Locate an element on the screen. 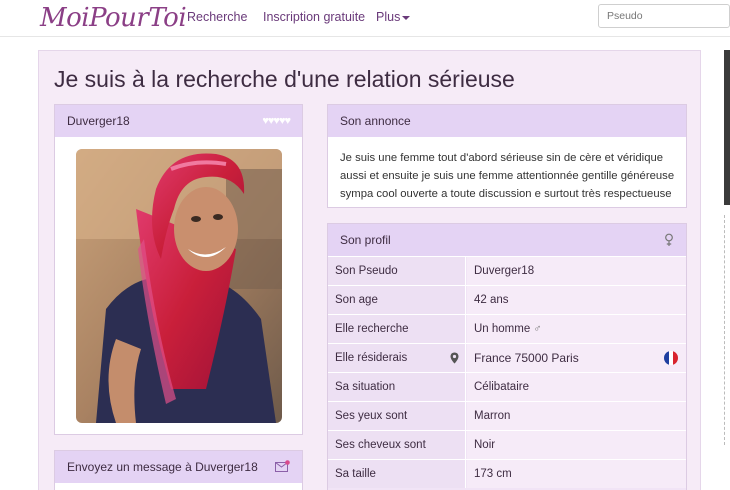 The height and width of the screenshot is (490, 730). profil-row-label-text: Elle résiderais is located at coordinates (371, 358).